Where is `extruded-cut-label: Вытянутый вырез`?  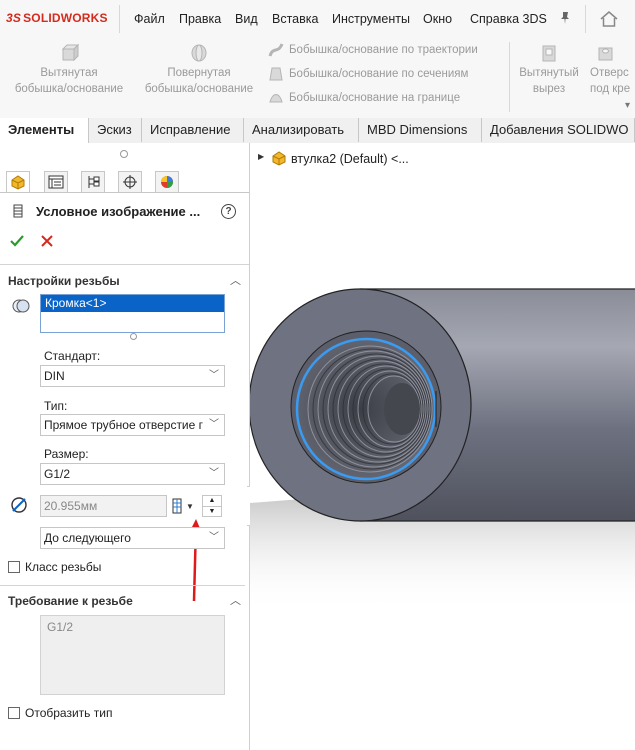 extruded-cut-label: Вытянутый вырез is located at coordinates (549, 81).